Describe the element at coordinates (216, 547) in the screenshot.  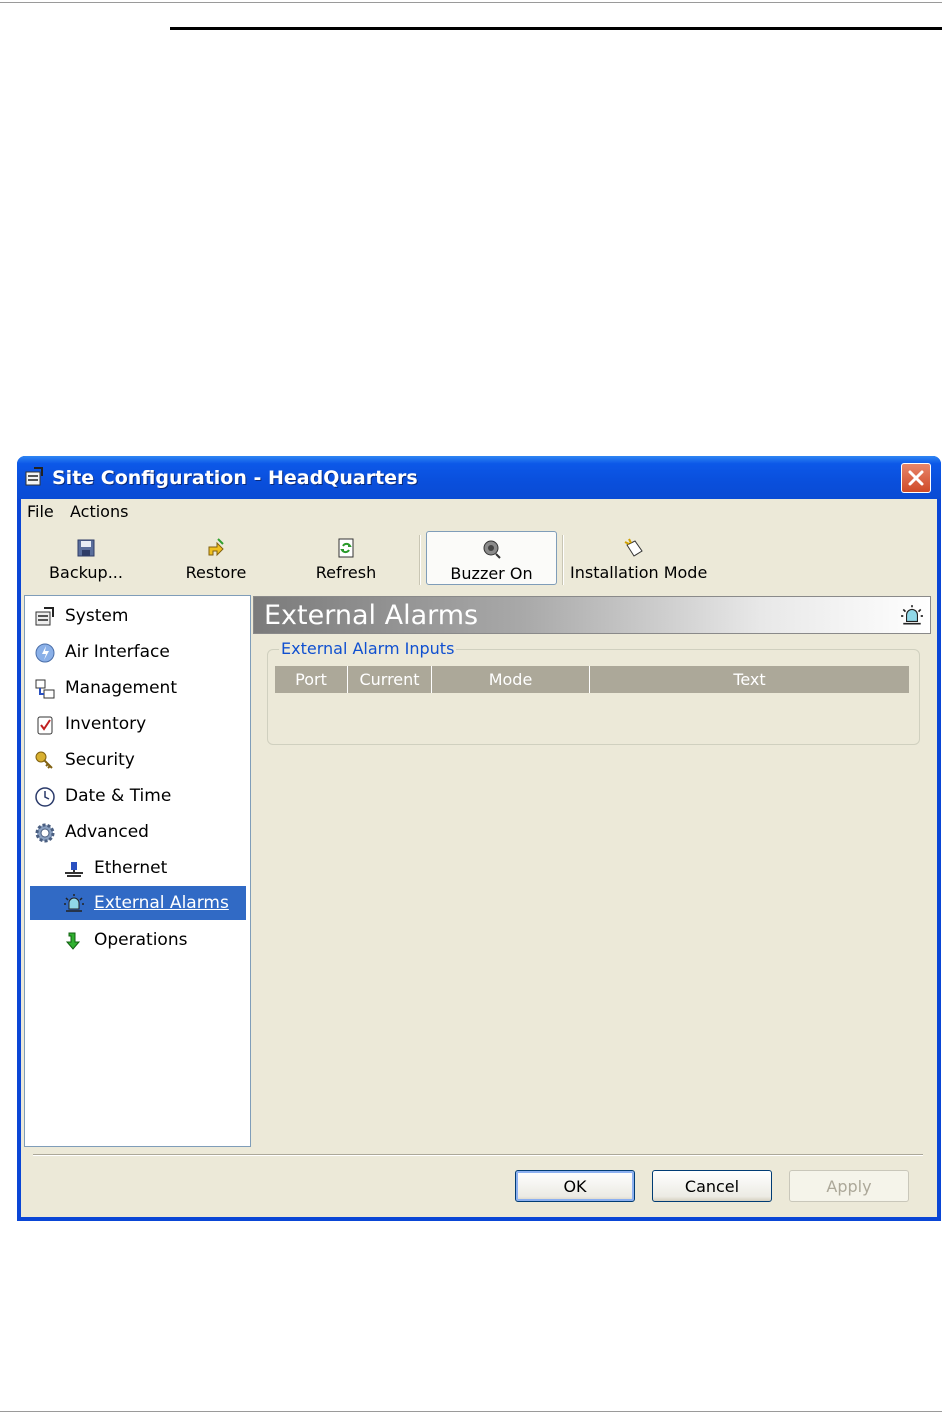
I see `restore-icon` at that location.